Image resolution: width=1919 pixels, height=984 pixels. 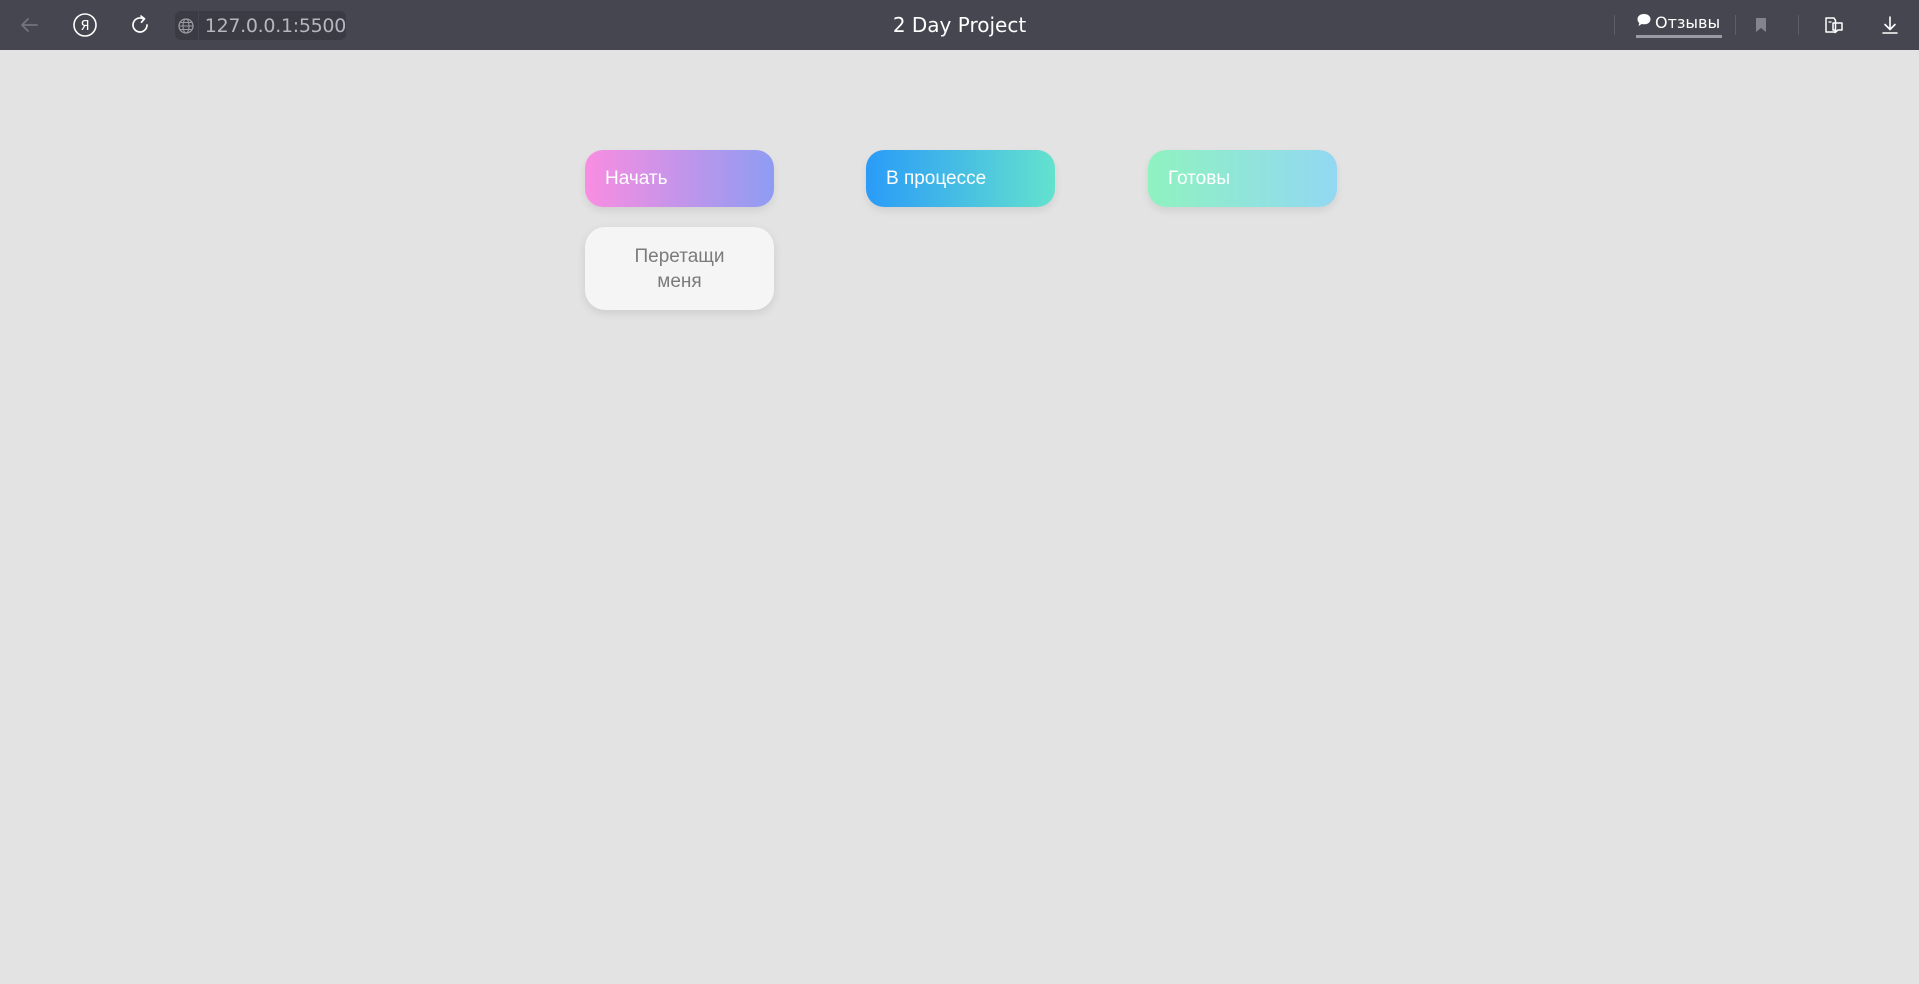 What do you see at coordinates (1242, 178) in the screenshot?
I see `column-header-done: Готовы` at bounding box center [1242, 178].